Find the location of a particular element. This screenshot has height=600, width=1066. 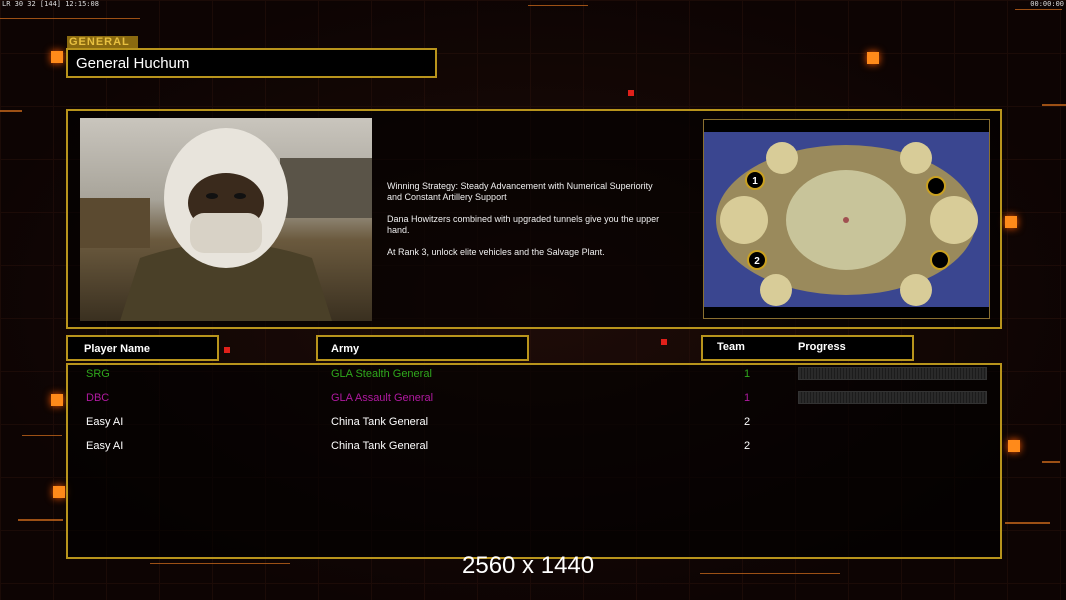

player-row: SRG GLA Stealth General 1 is located at coordinates (533, 375).